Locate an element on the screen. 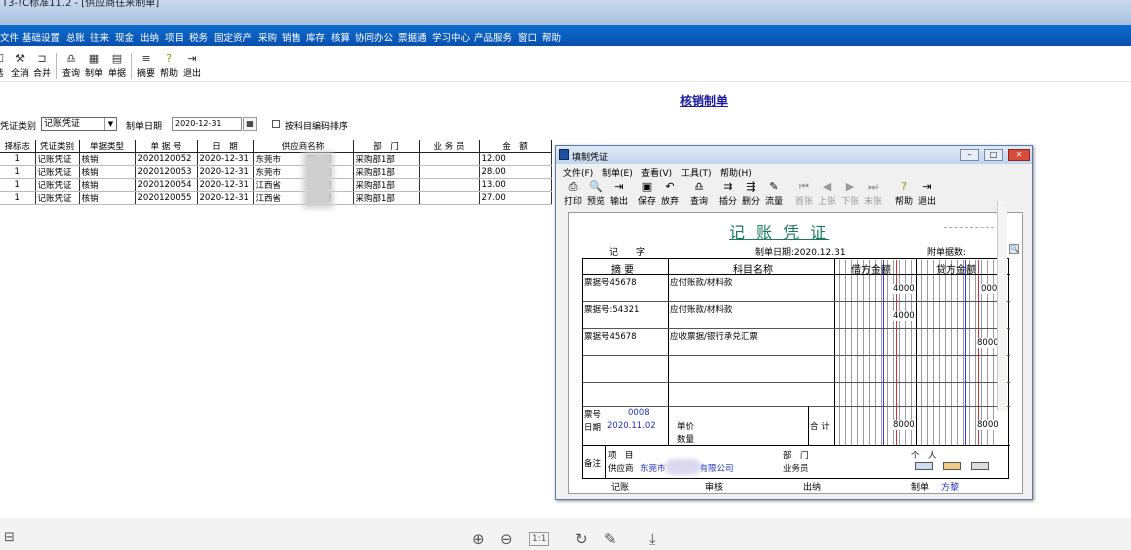 The image size is (1131, 550). col-date: 日 期 is located at coordinates (225, 146).